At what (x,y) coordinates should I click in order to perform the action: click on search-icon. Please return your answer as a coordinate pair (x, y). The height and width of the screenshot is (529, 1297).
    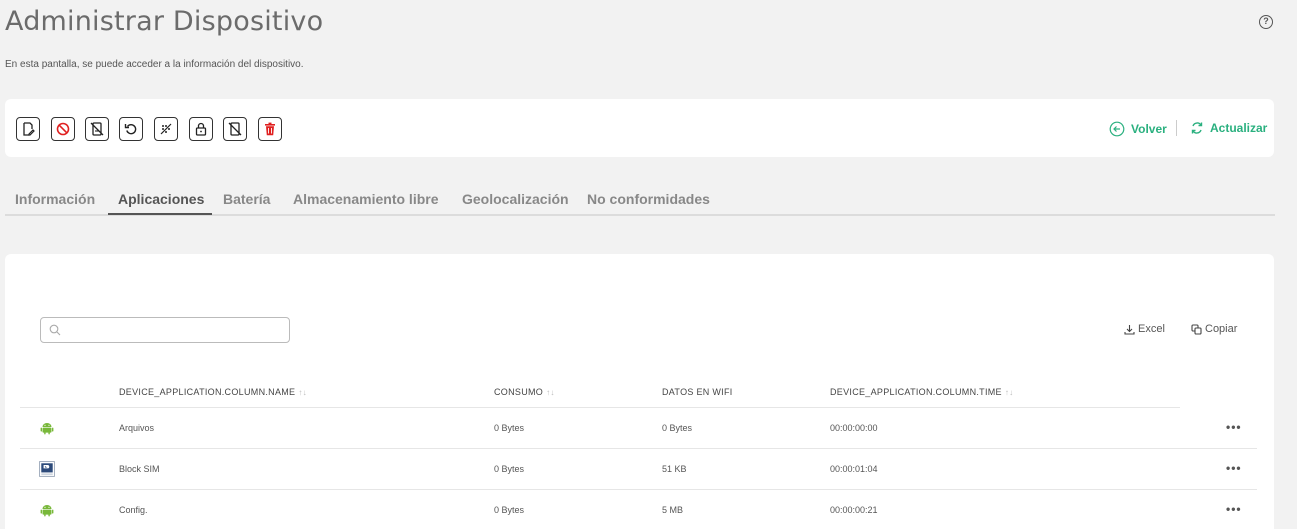
    Looking at the image, I should click on (55, 330).